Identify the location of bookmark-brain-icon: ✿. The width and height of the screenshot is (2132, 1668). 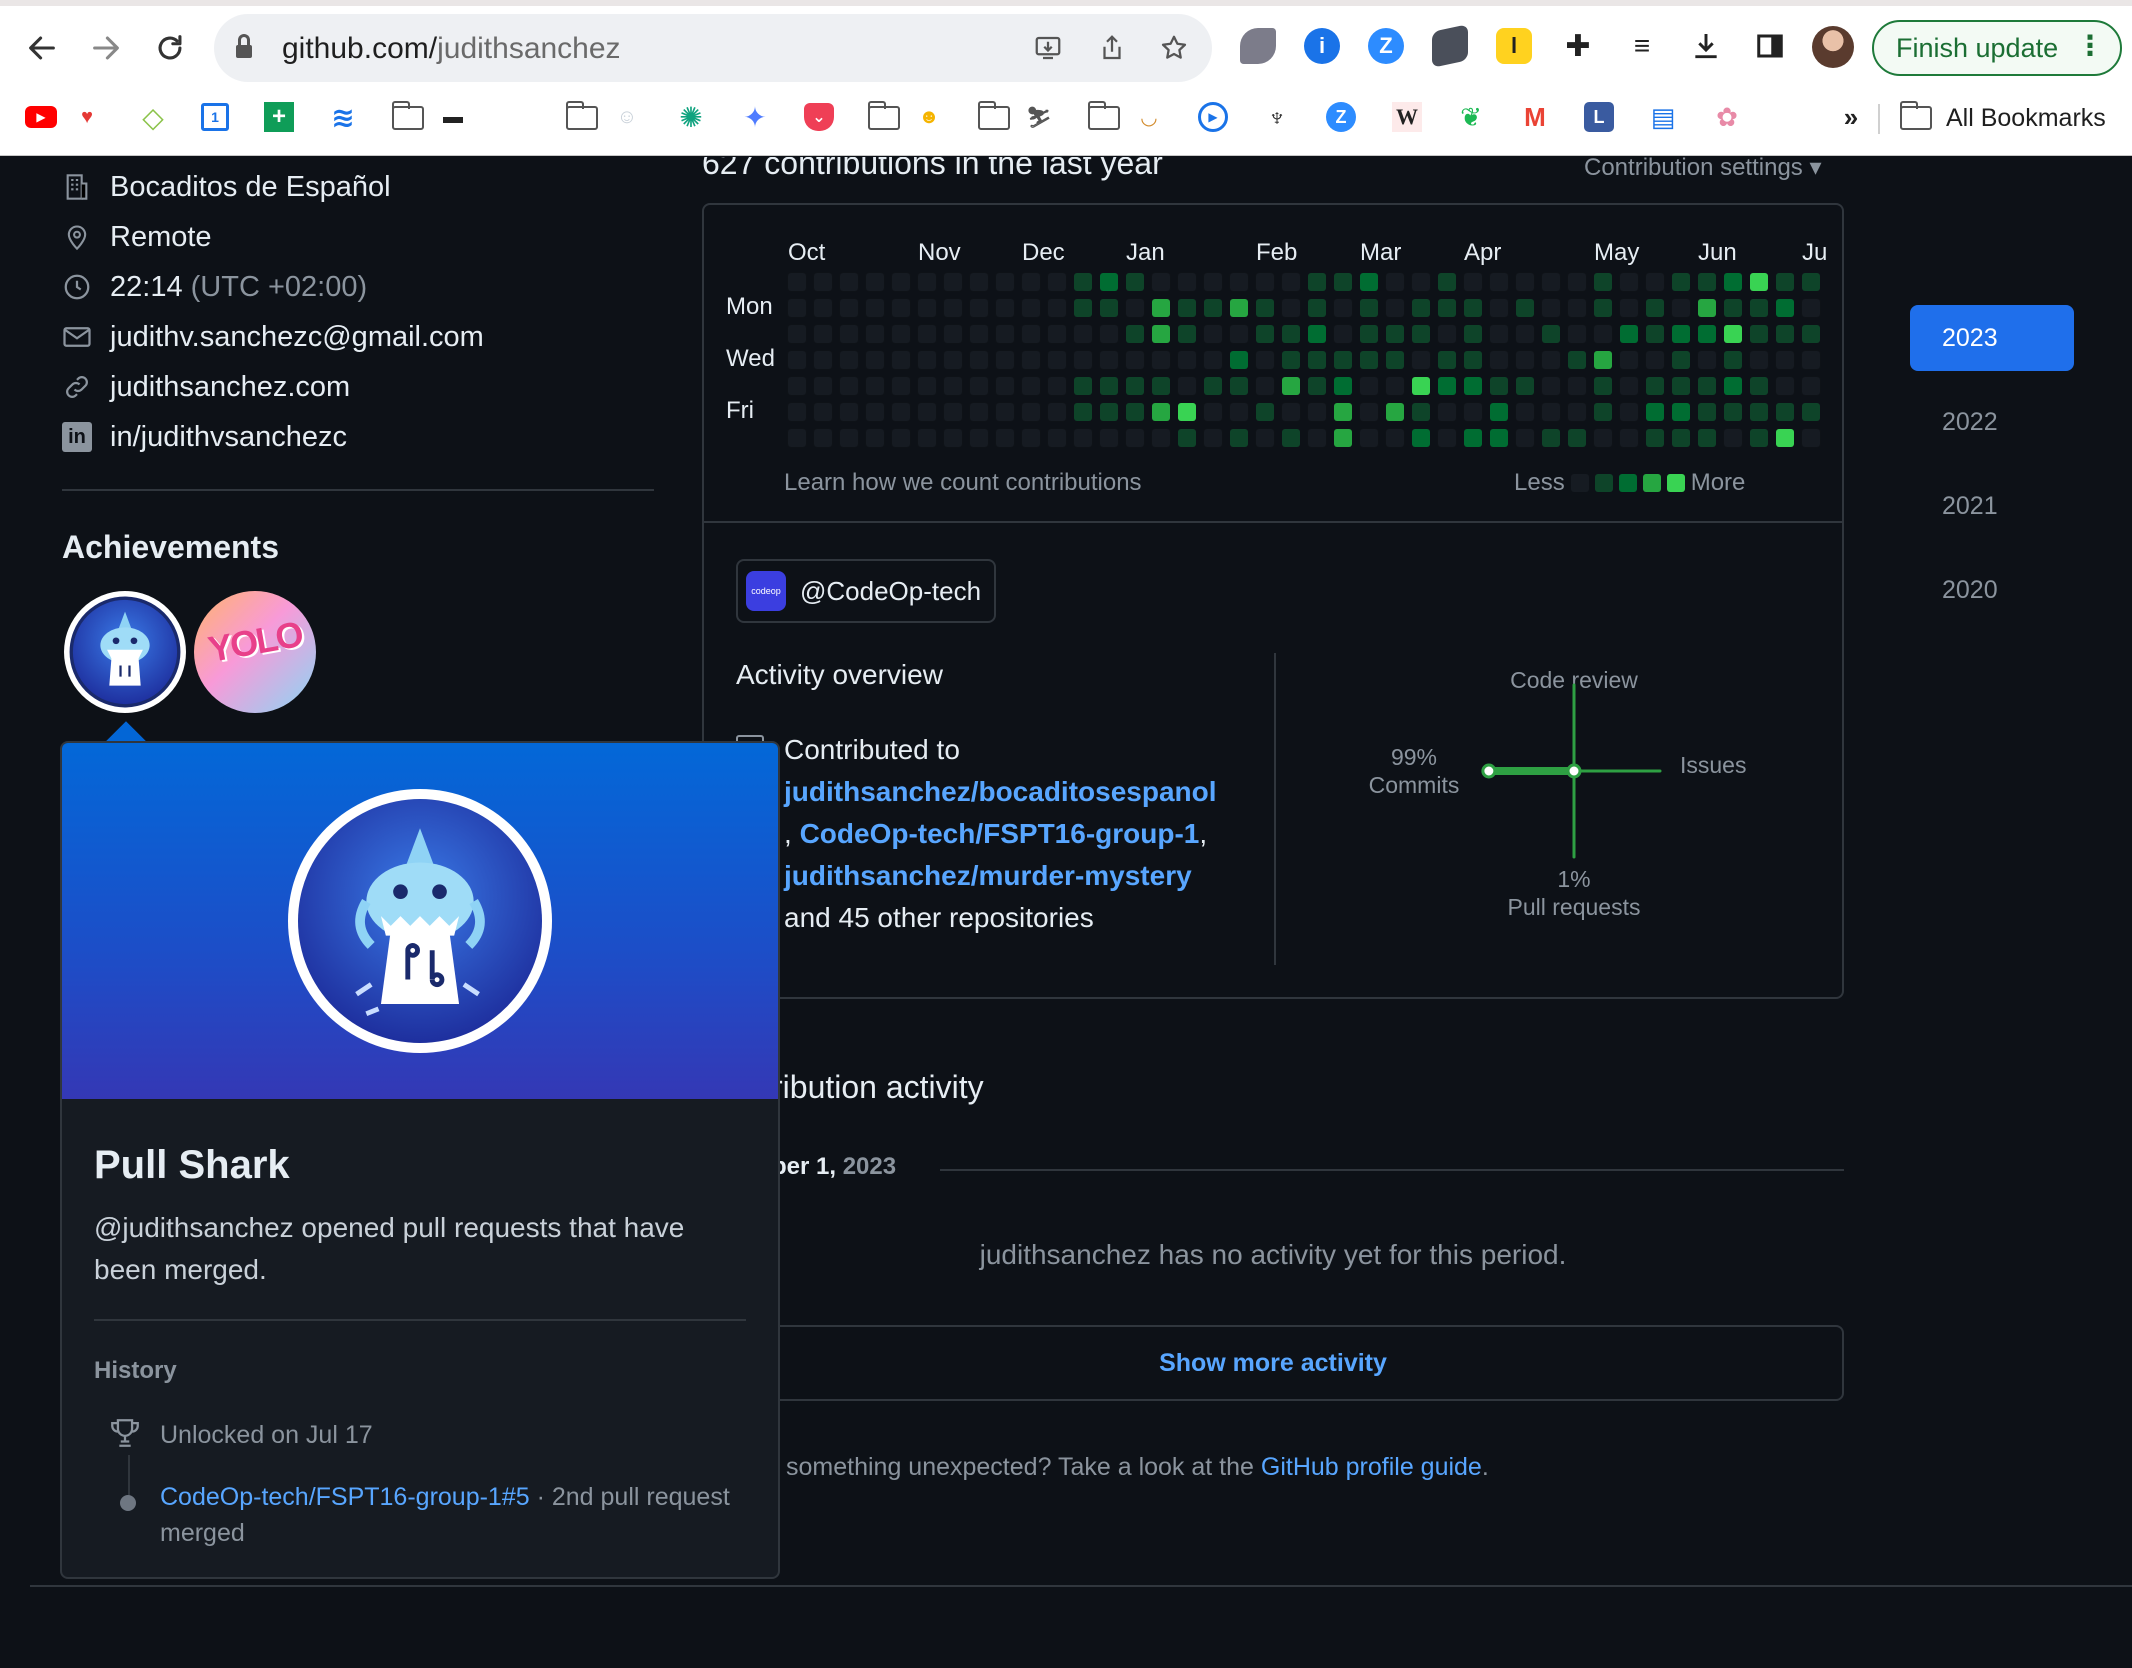
(1727, 117).